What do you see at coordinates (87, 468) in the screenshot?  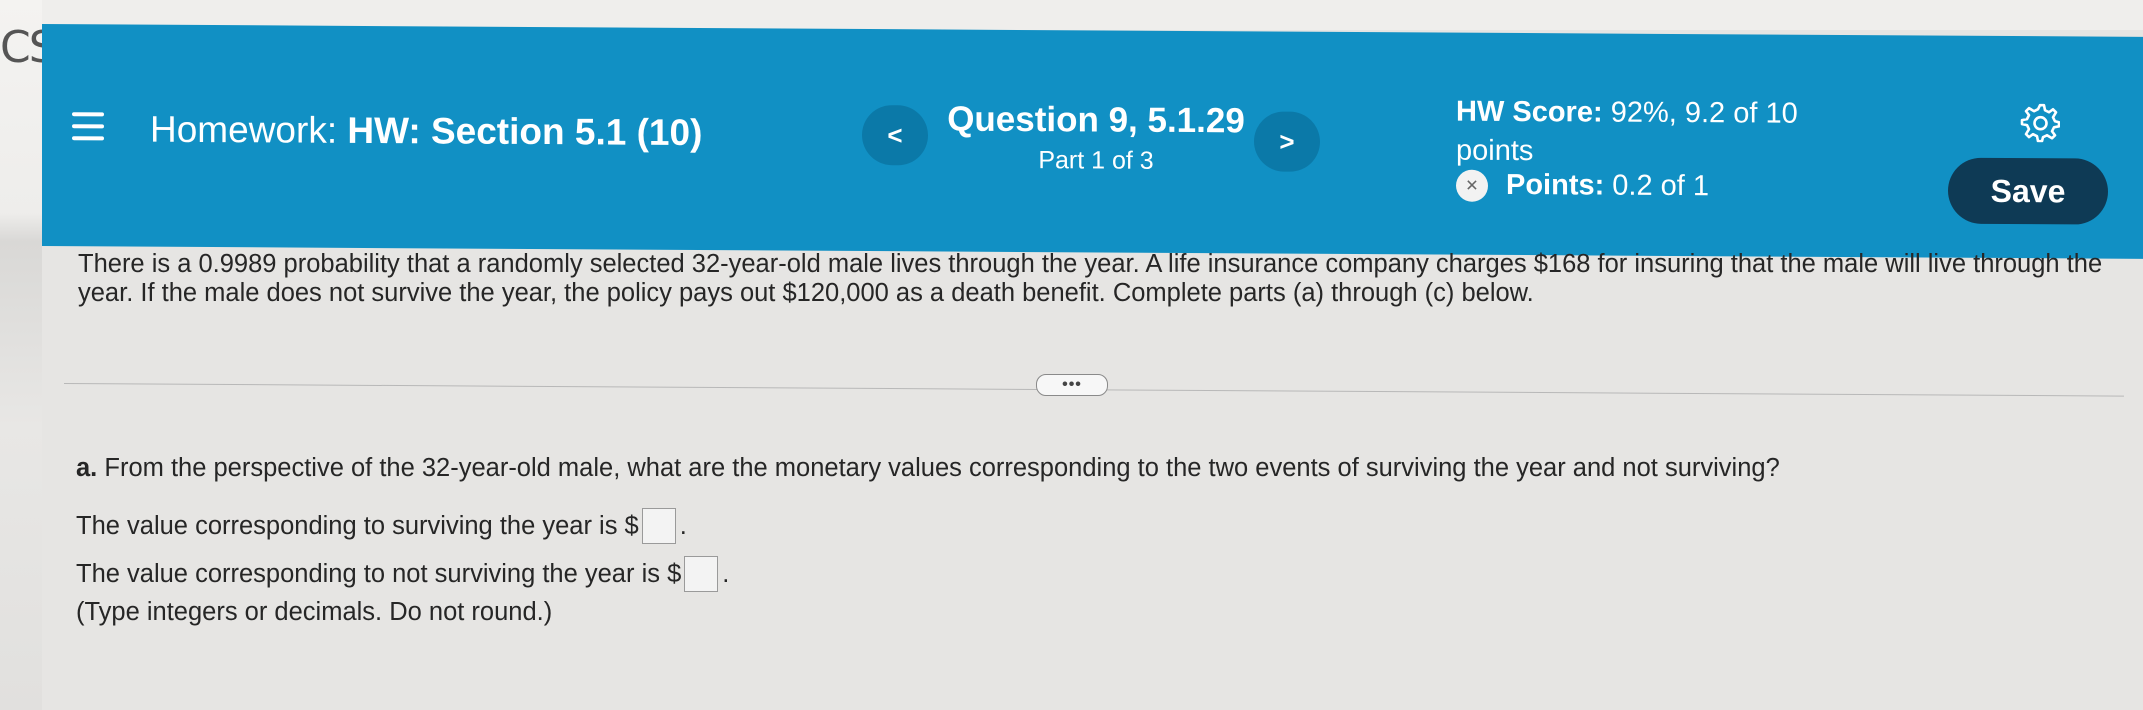 I see `part-a-letter: a.` at bounding box center [87, 468].